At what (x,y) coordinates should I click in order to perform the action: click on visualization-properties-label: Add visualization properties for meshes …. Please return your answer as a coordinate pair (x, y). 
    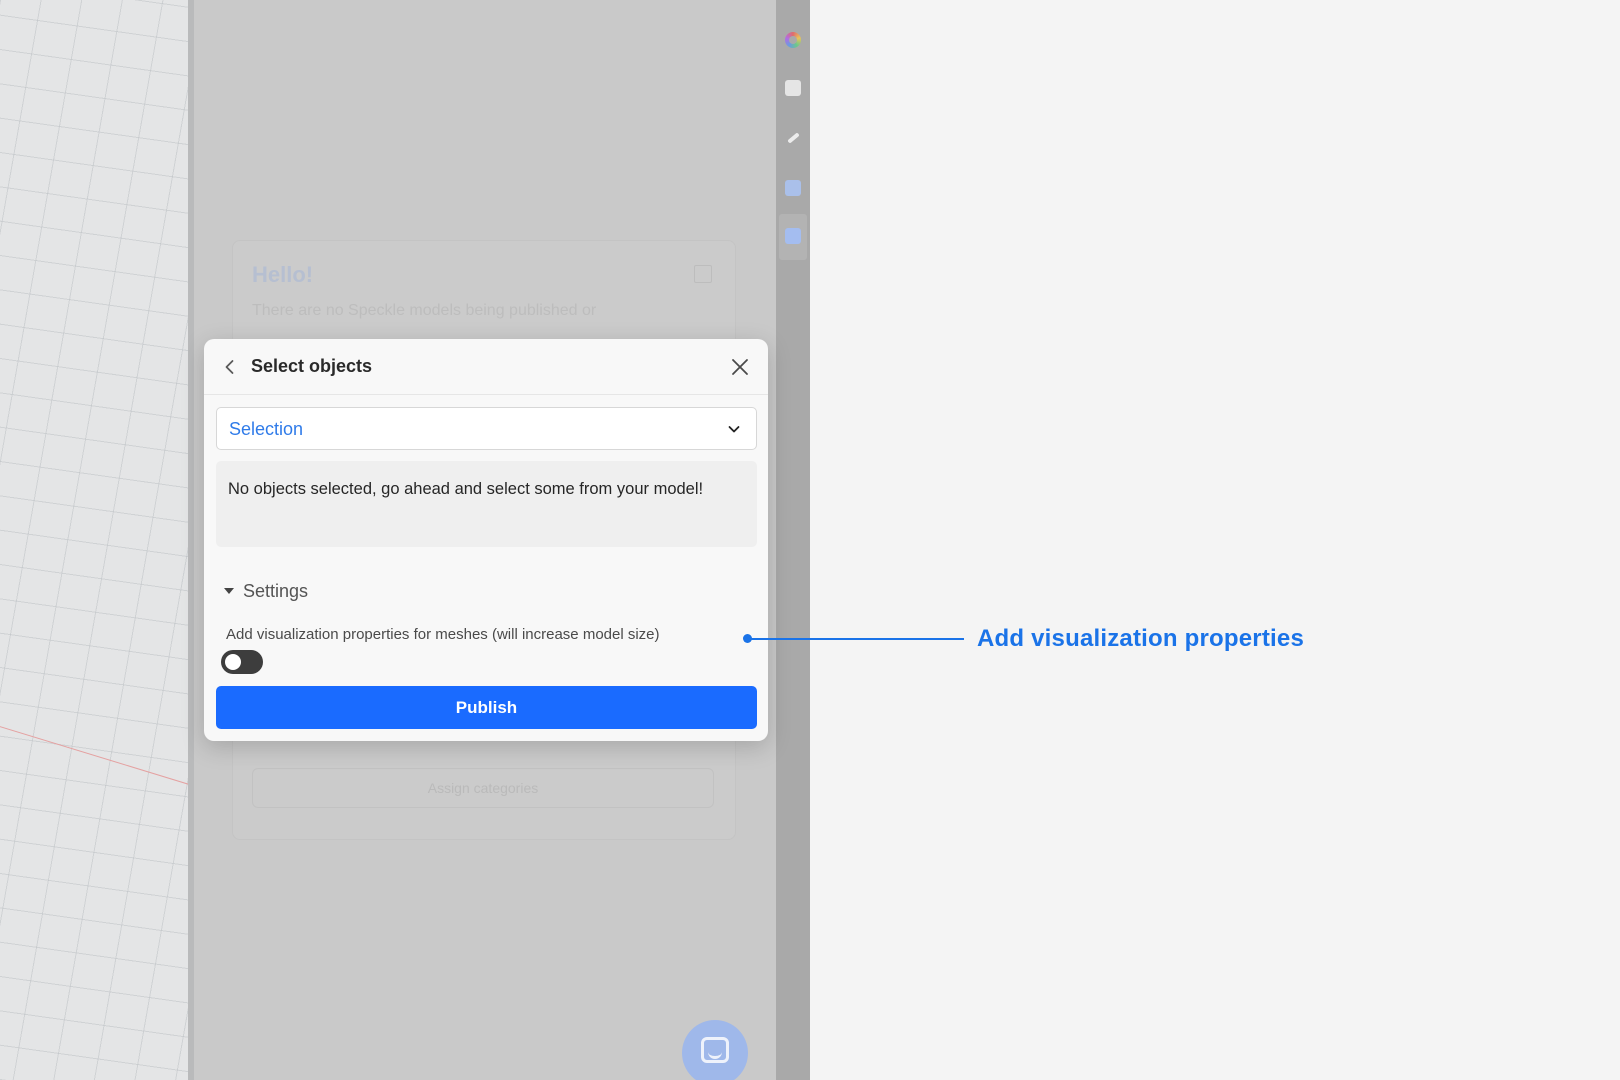
    Looking at the image, I should click on (443, 634).